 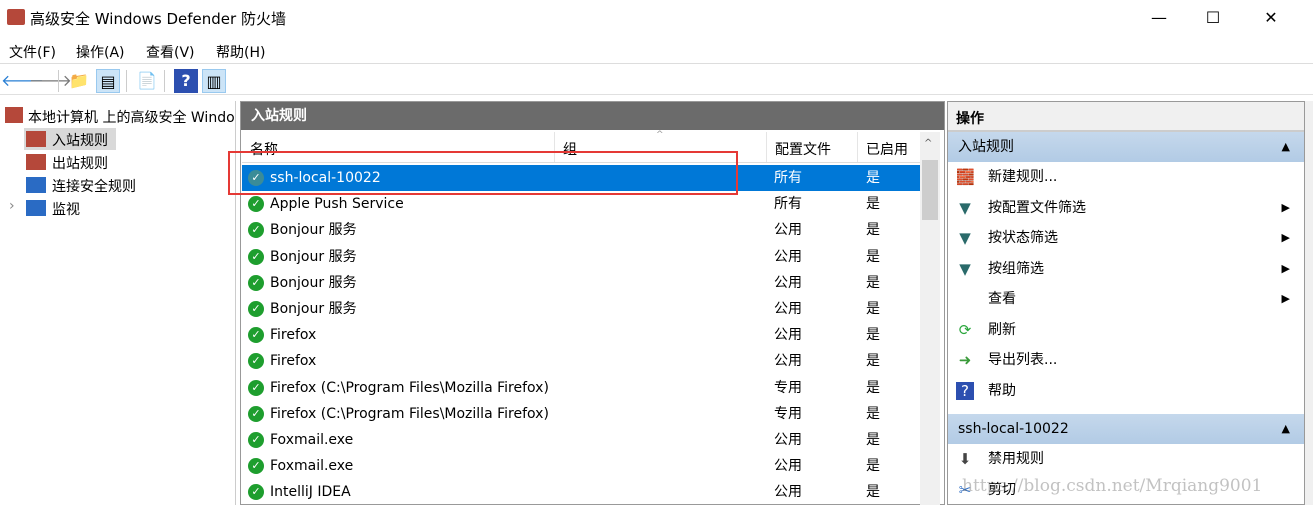 What do you see at coordinates (965, 360) in the screenshot?
I see `export-icon: ➜` at bounding box center [965, 360].